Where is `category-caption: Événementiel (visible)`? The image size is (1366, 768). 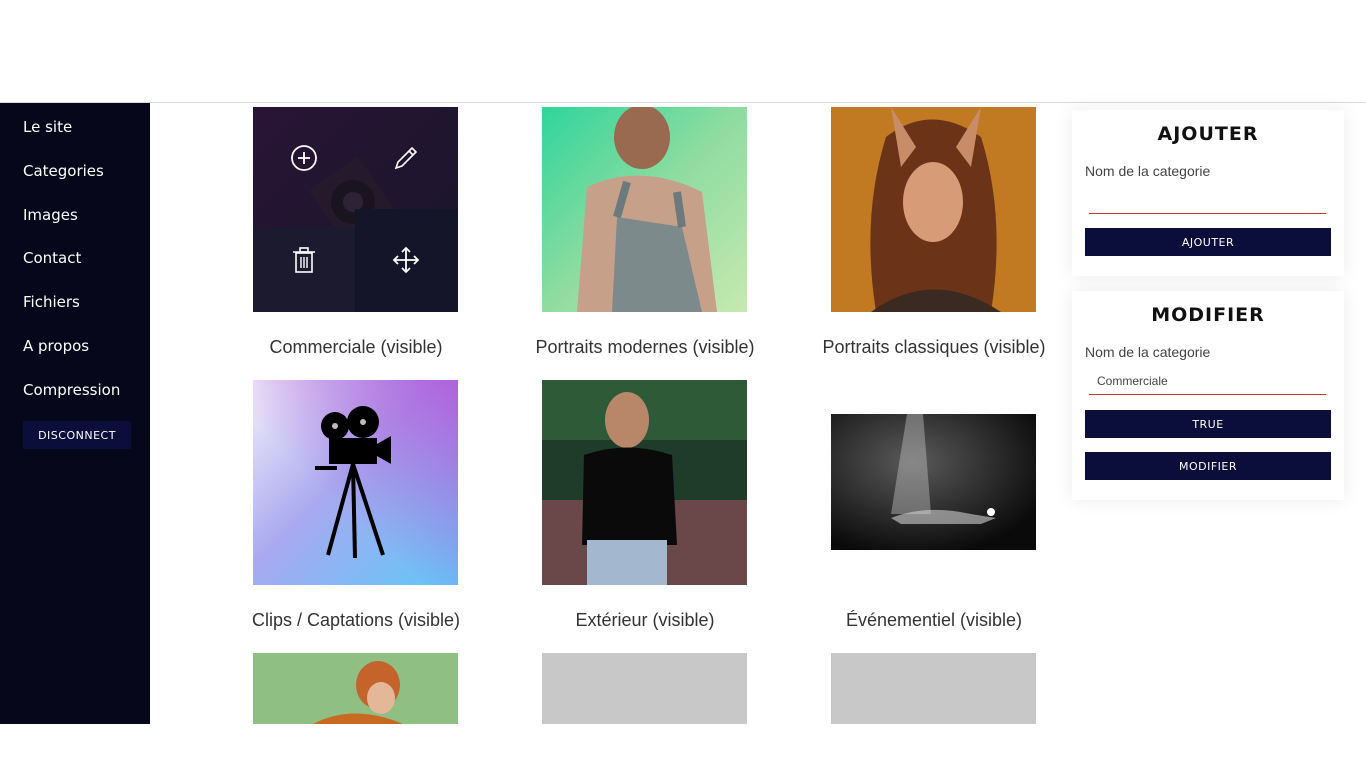 category-caption: Événementiel (visible) is located at coordinates (934, 620).